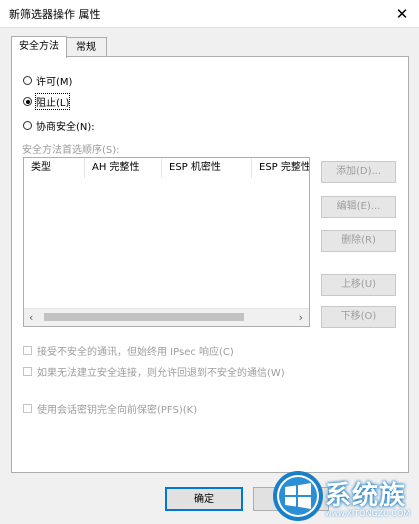  I want to click on scroll-right-icon: ›, so click(301, 317).